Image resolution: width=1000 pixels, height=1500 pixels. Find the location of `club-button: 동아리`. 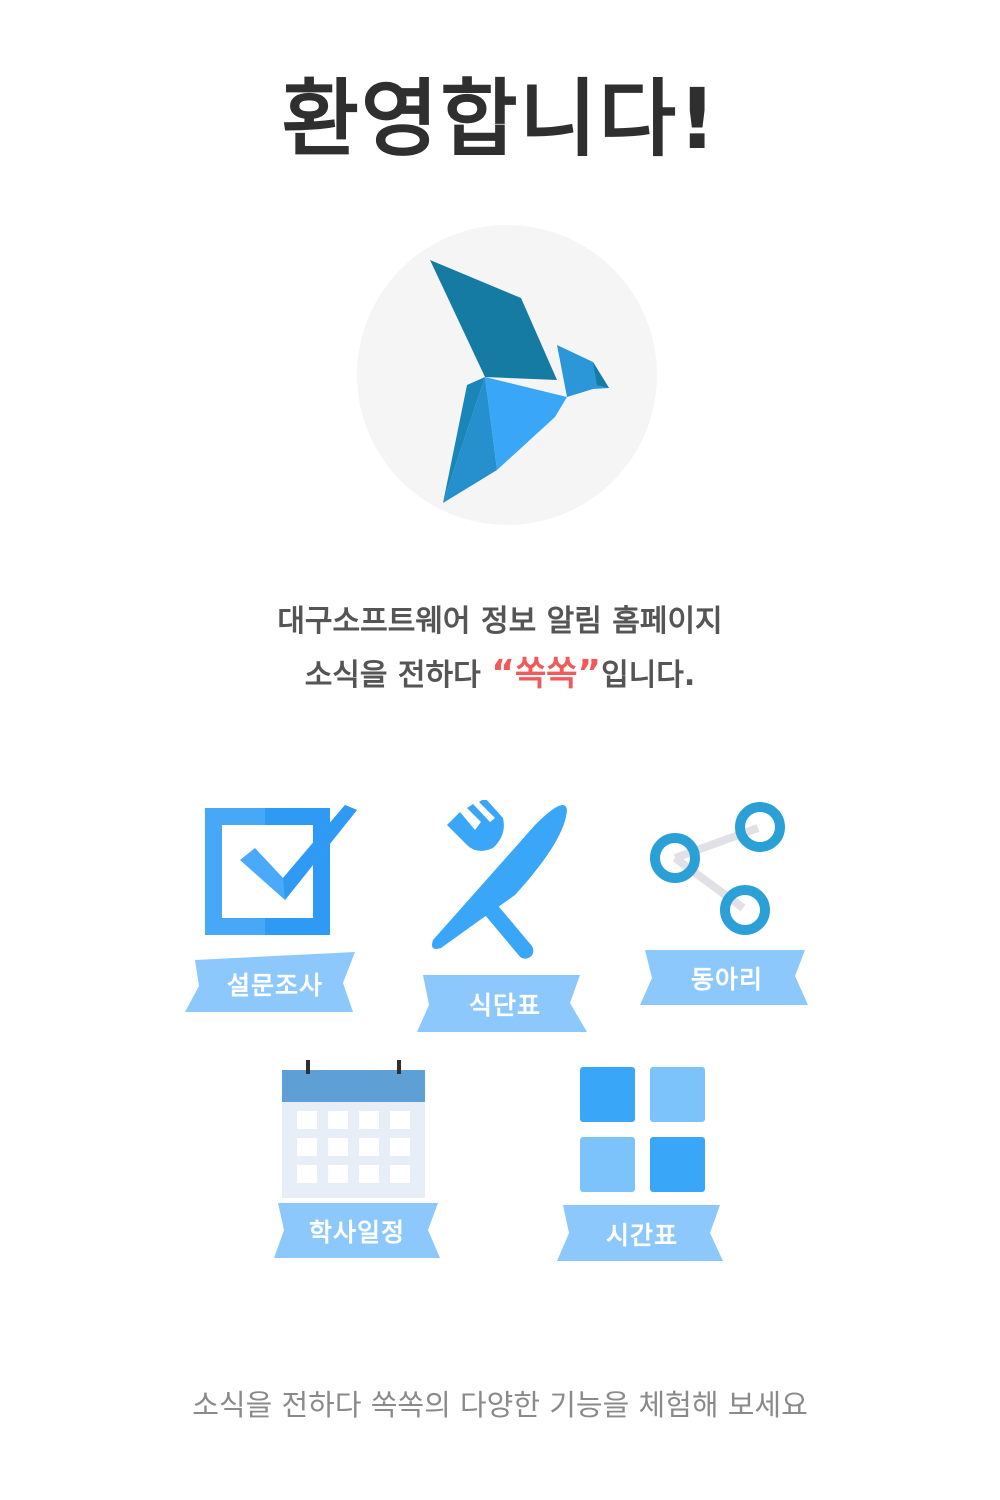

club-button: 동아리 is located at coordinates (727, 905).